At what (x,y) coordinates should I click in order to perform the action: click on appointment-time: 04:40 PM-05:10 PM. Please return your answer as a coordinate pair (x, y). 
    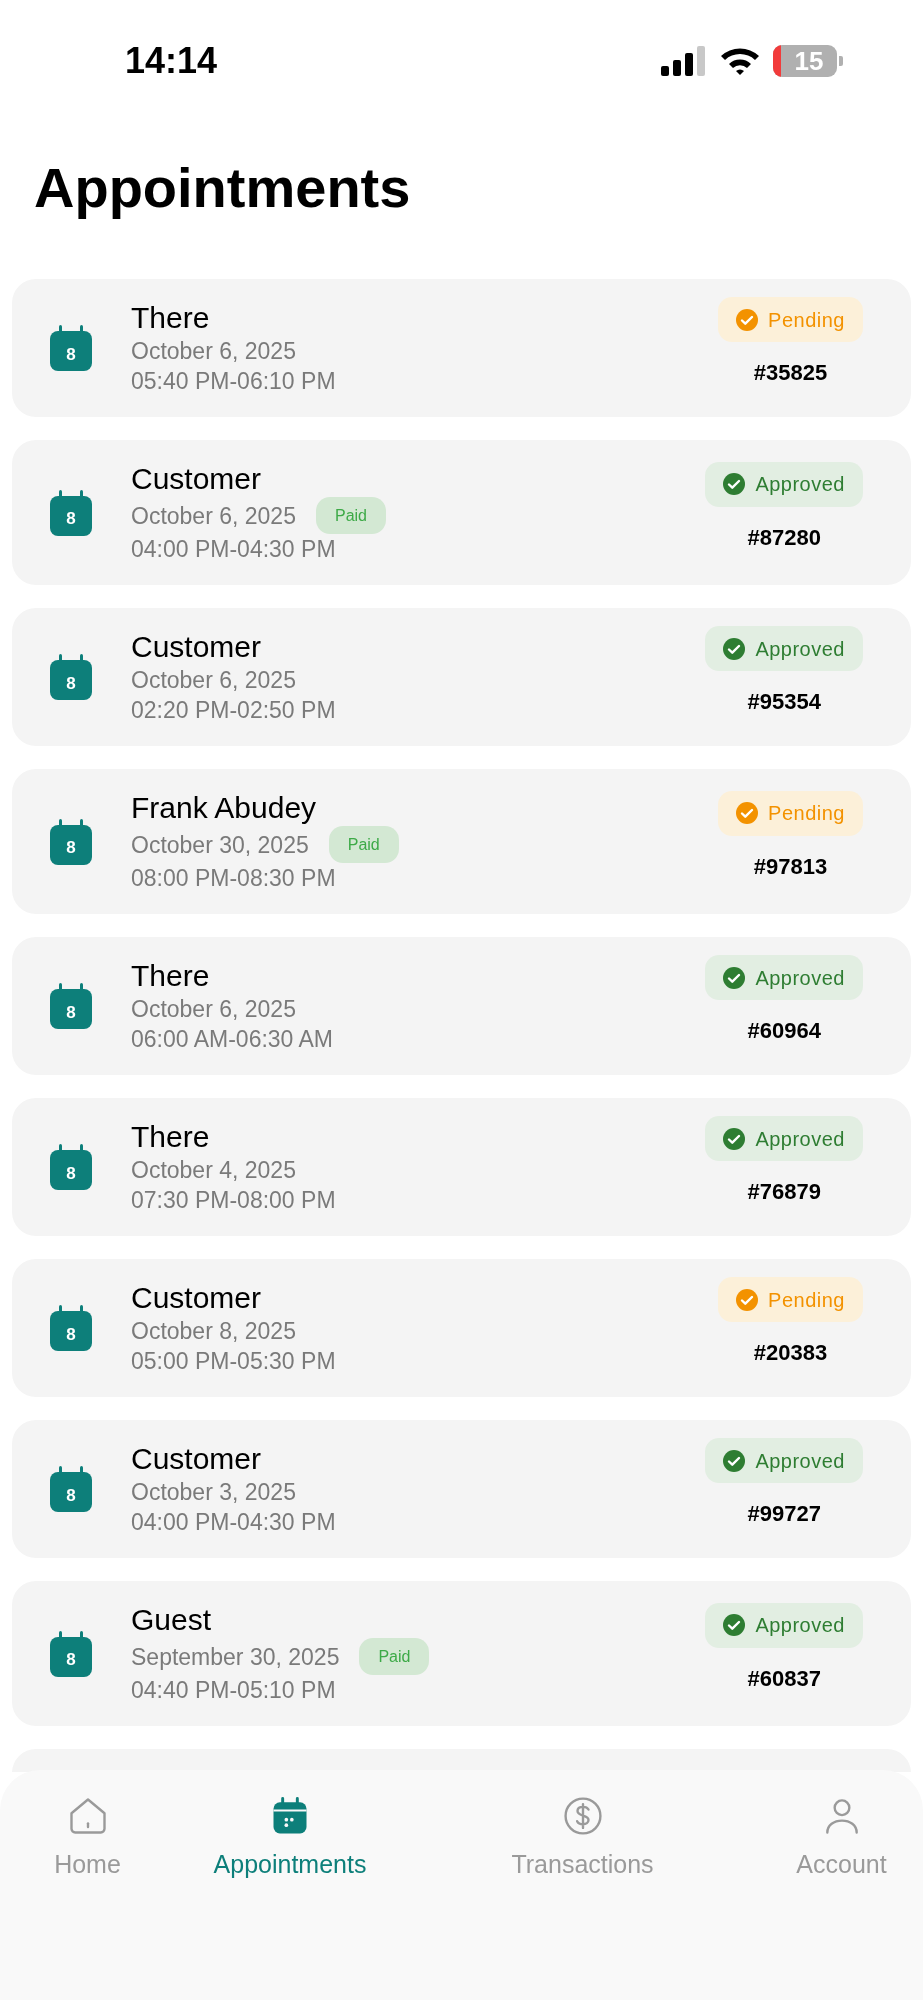
    Looking at the image, I should click on (233, 1690).